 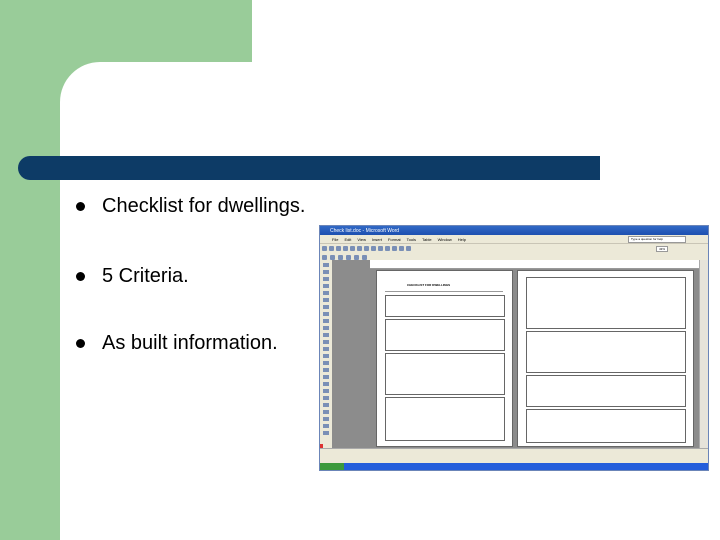 What do you see at coordinates (514, 248) in the screenshot?
I see `word-toolbar: 43%` at bounding box center [514, 248].